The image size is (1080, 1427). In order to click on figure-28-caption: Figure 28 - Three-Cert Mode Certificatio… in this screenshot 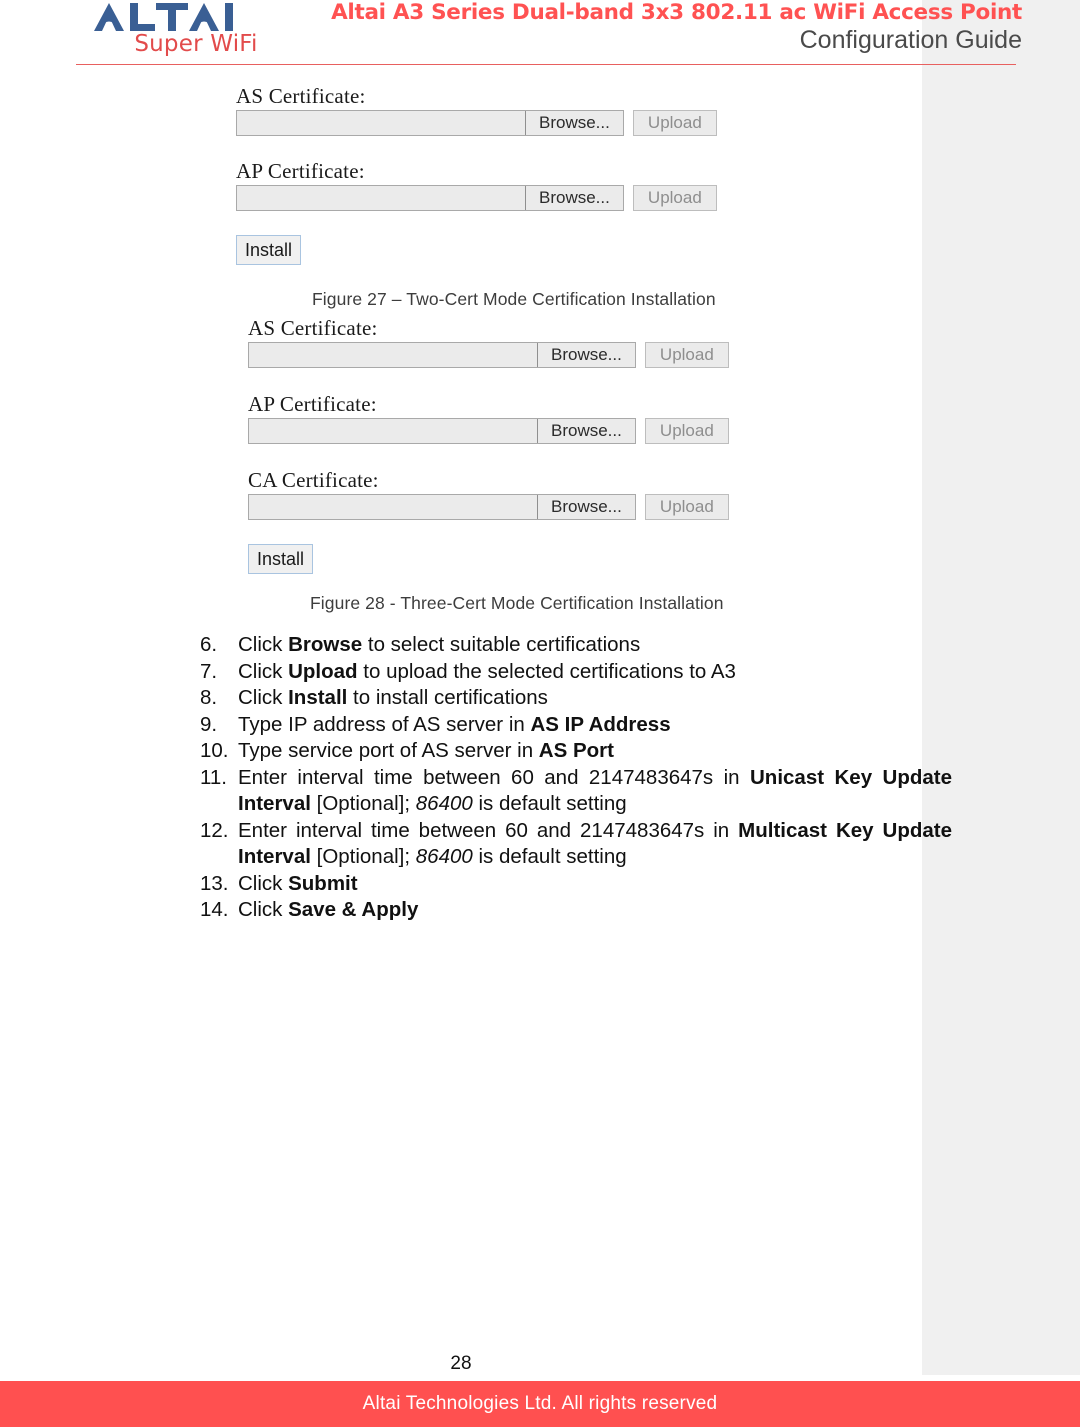, I will do `click(517, 603)`.